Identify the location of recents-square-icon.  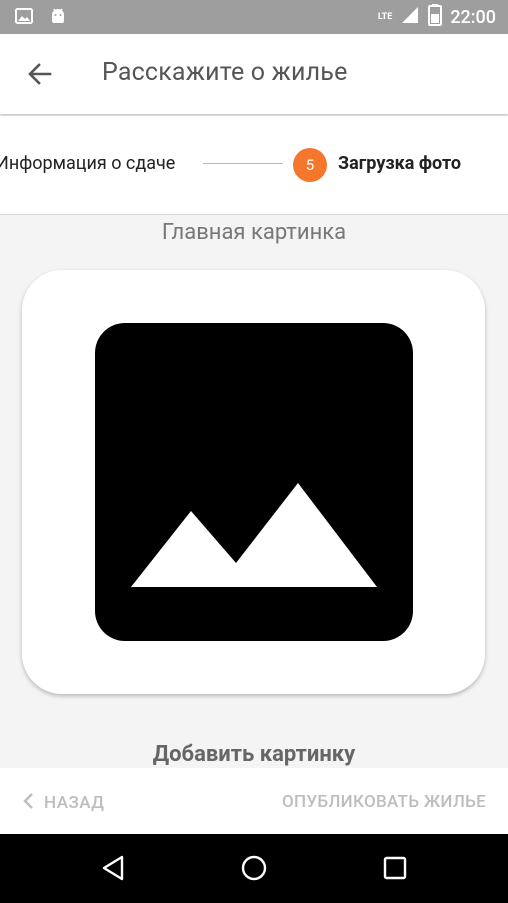
(395, 870).